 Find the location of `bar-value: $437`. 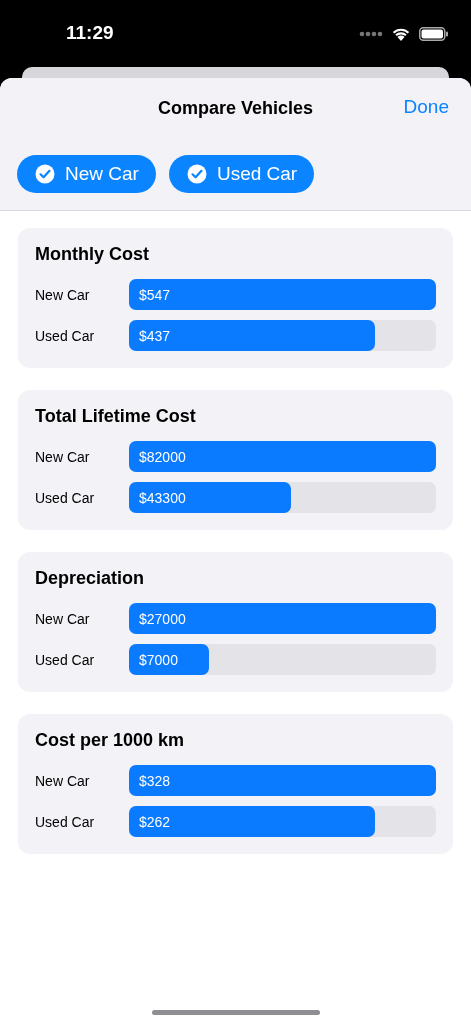

bar-value: $437 is located at coordinates (155, 335).